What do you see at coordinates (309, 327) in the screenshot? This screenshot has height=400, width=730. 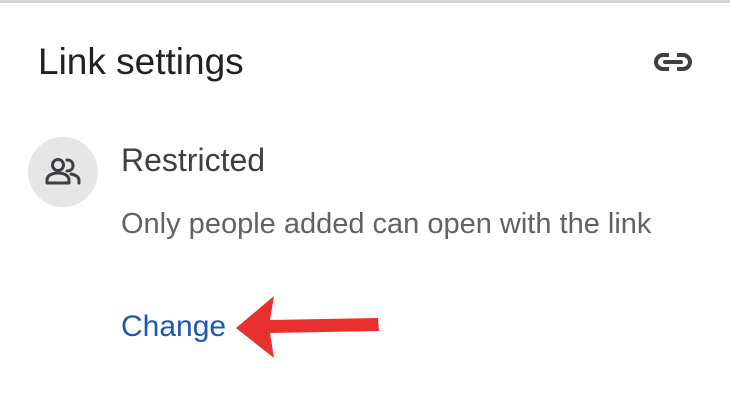 I see `red-arrow-icon` at bounding box center [309, 327].